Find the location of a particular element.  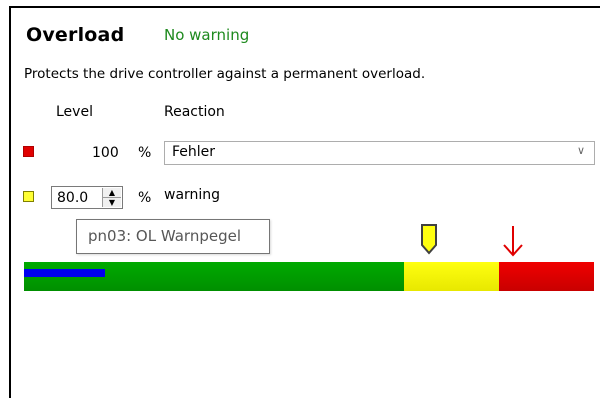

panel-title: Overload is located at coordinates (75, 35).